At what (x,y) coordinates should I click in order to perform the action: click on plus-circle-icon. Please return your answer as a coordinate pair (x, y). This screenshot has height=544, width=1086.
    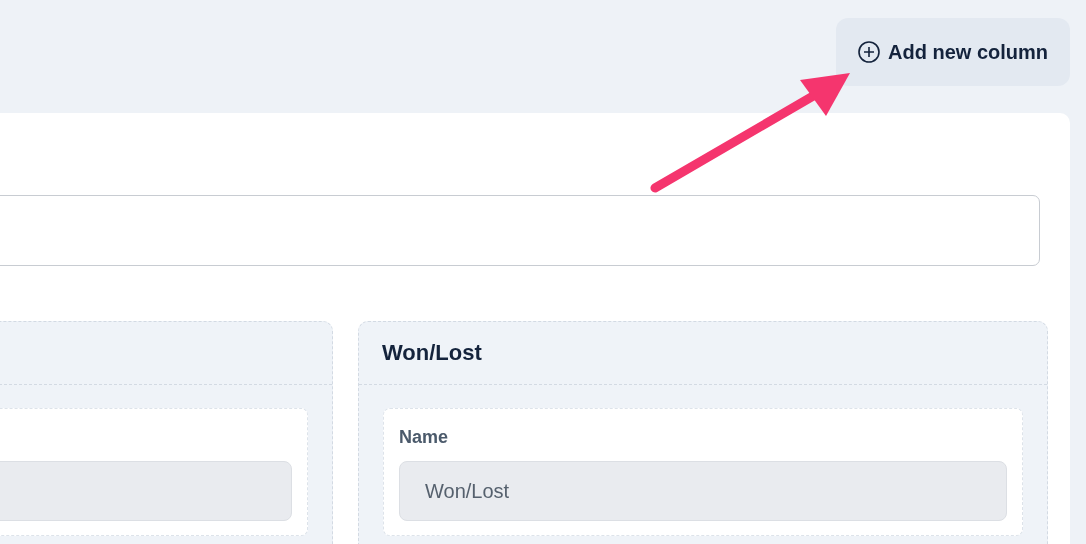
    Looking at the image, I should click on (869, 52).